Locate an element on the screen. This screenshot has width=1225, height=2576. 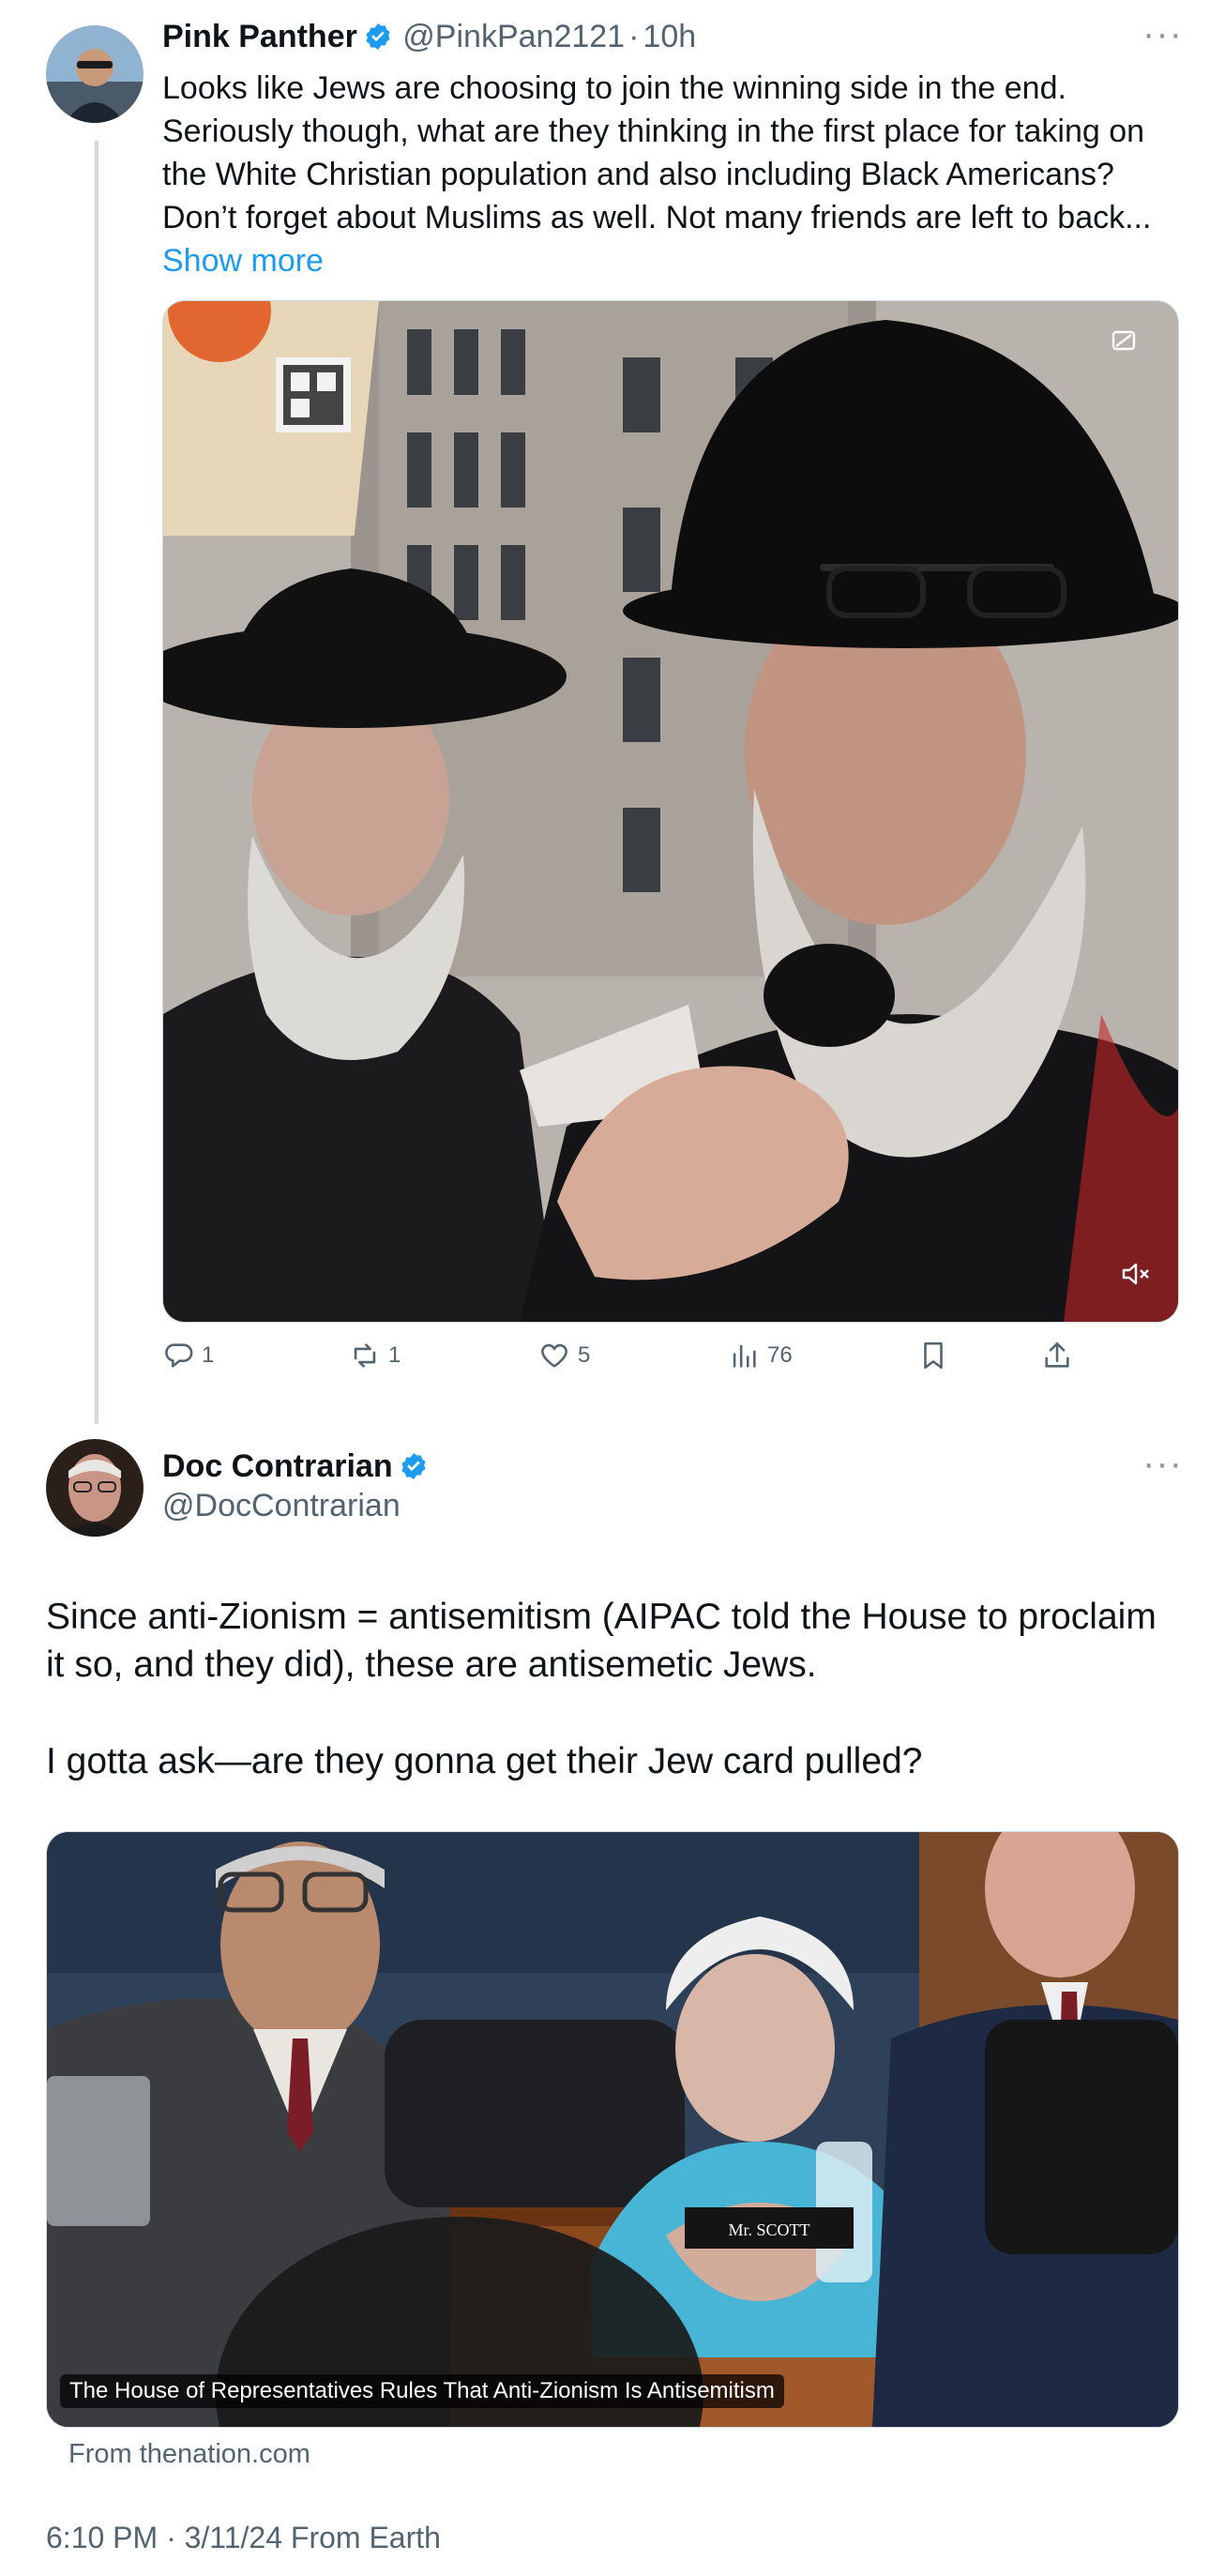
repost-button: 1 is located at coordinates (375, 1355).